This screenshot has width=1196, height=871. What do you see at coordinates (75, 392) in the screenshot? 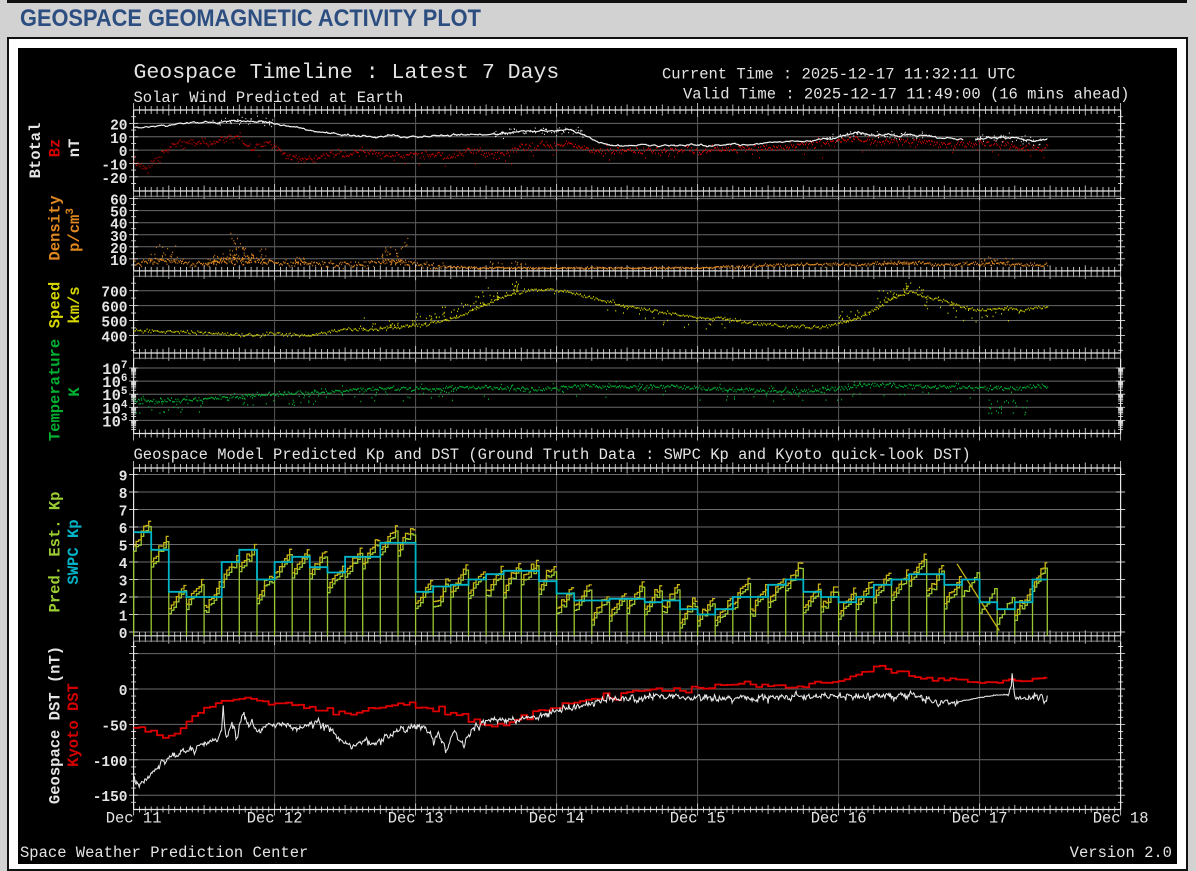
I see `svg-text: K` at bounding box center [75, 392].